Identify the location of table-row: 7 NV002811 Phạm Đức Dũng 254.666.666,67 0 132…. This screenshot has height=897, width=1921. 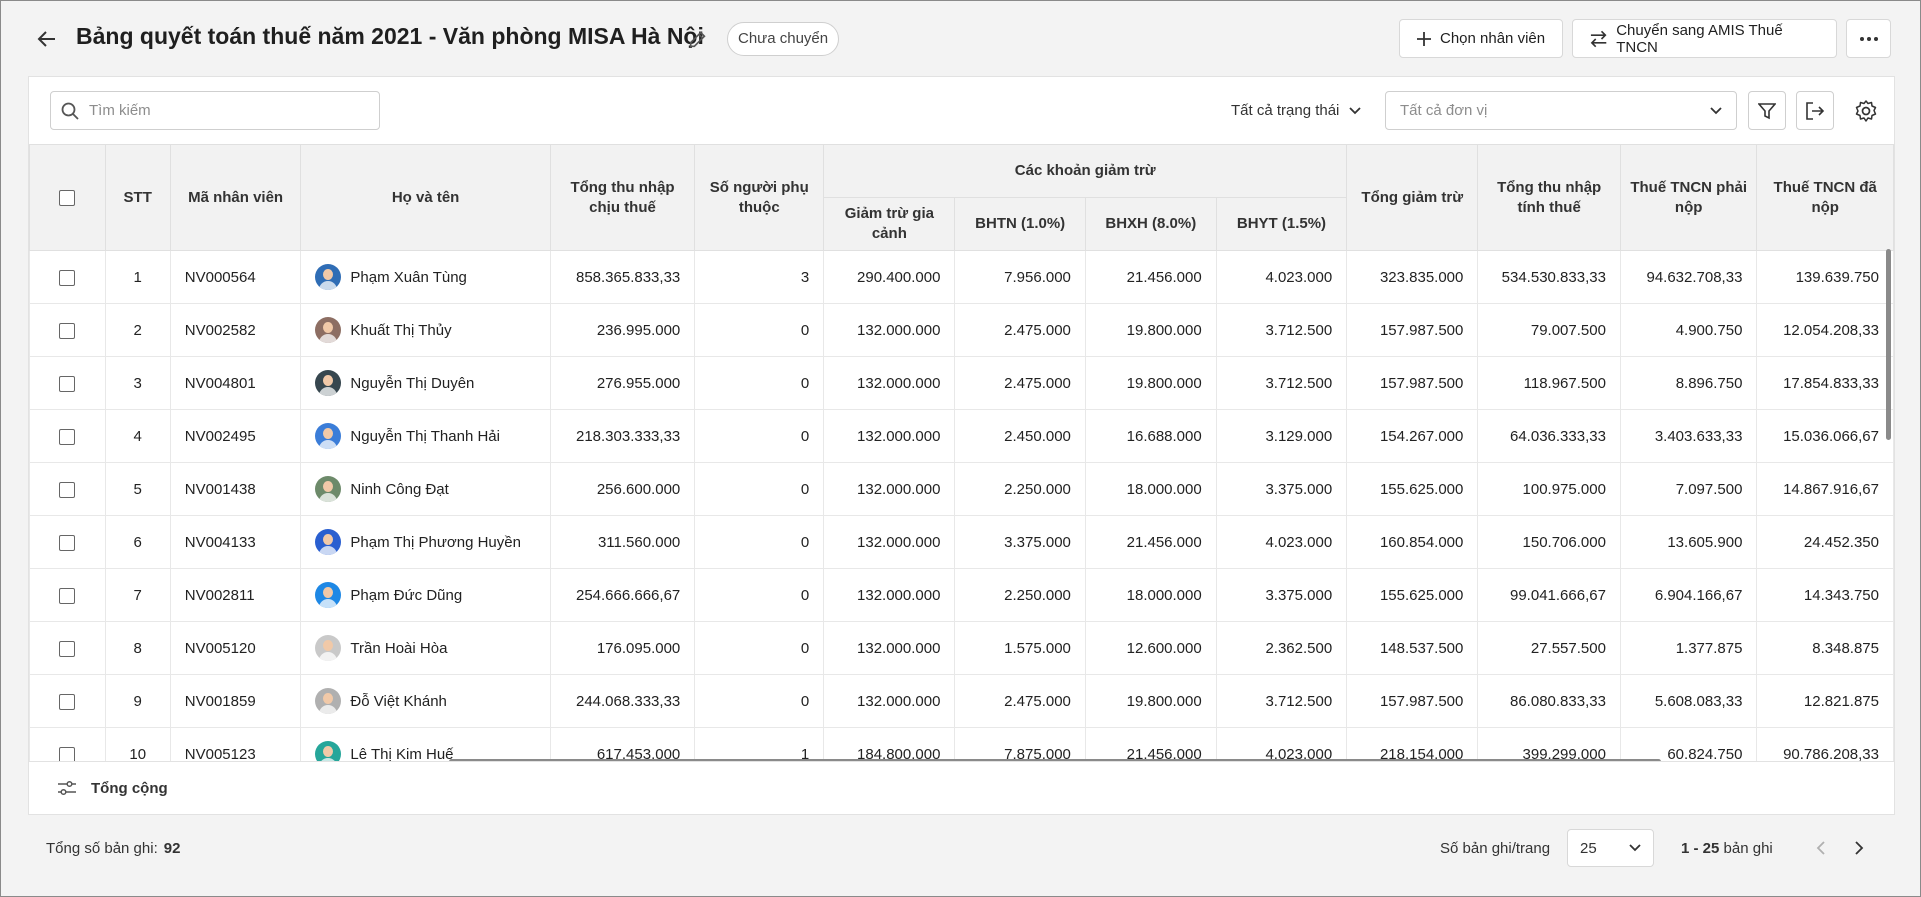
(961, 595).